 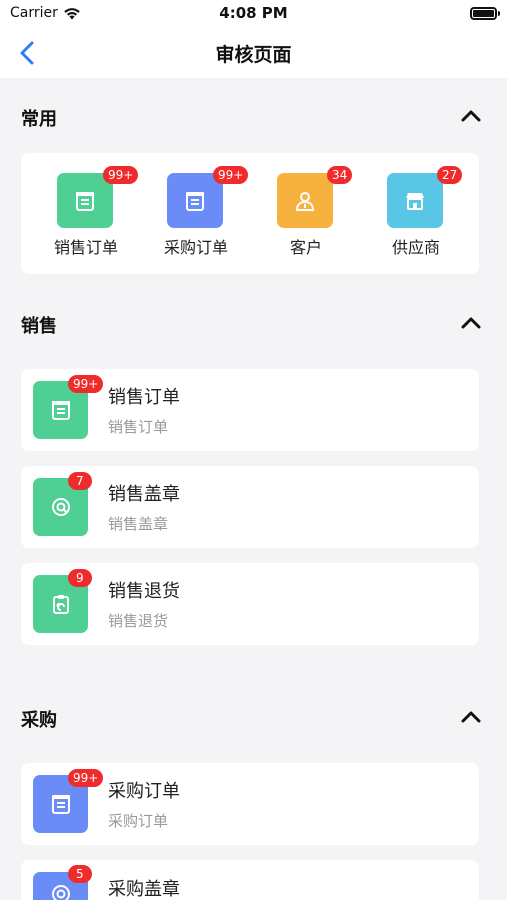 What do you see at coordinates (253, 323) in the screenshot?
I see `section-header-sales: 销售` at bounding box center [253, 323].